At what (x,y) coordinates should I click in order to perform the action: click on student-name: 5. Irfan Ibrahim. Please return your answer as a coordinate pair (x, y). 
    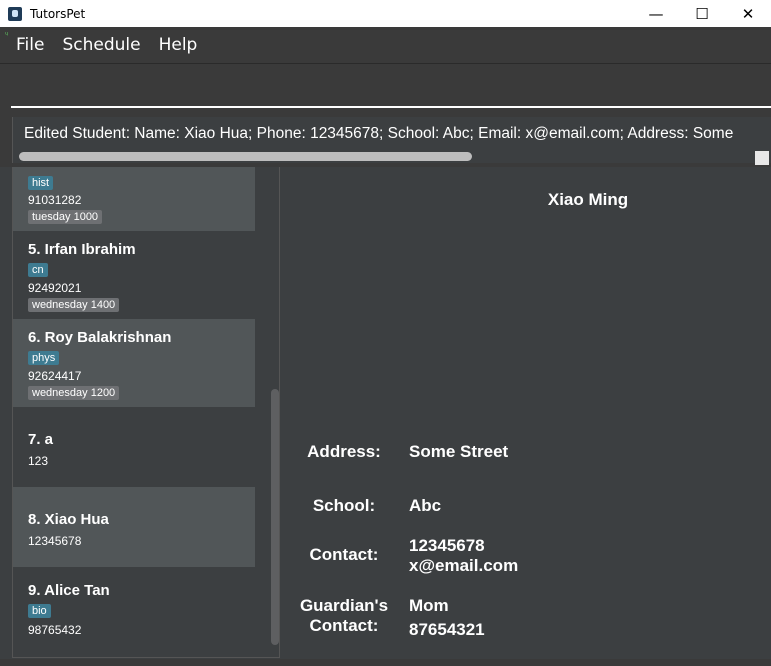
    Looking at the image, I should click on (82, 249).